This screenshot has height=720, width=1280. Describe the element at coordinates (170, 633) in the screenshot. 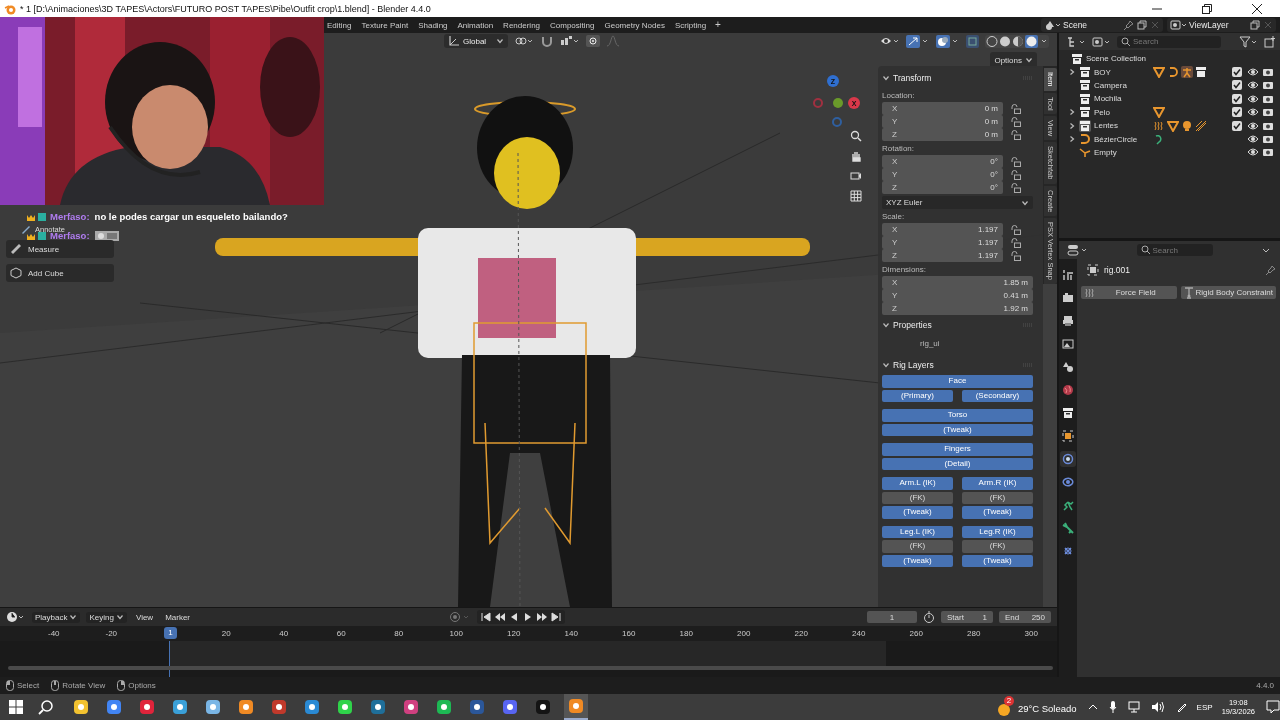

I see `playhead: 1` at that location.